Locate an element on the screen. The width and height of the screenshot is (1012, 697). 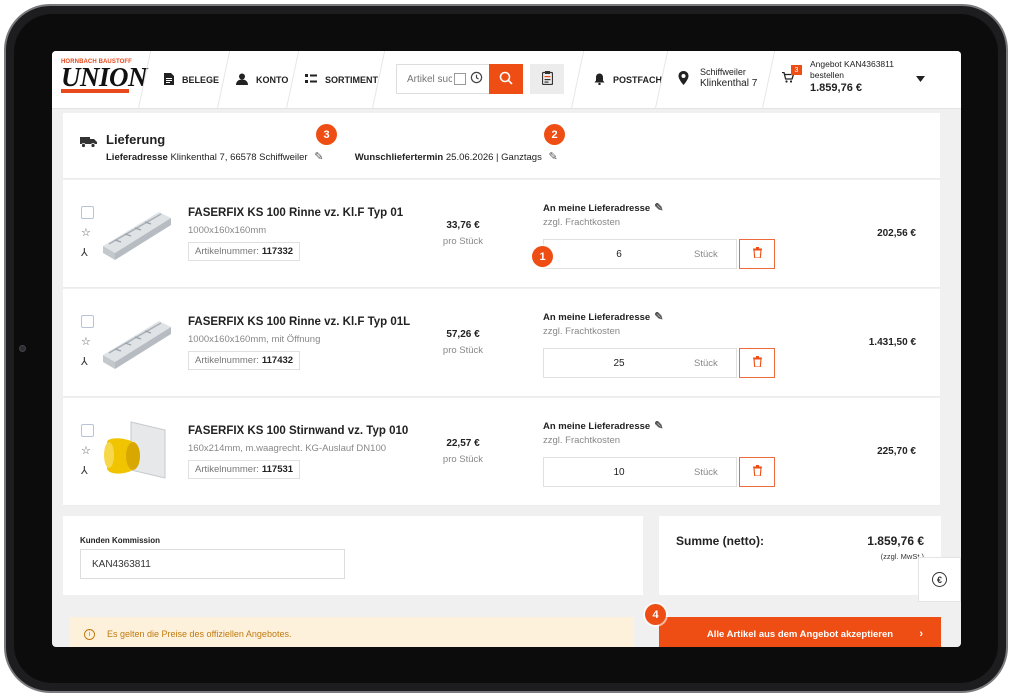
quantity-value: 25 is located at coordinates (619, 363).